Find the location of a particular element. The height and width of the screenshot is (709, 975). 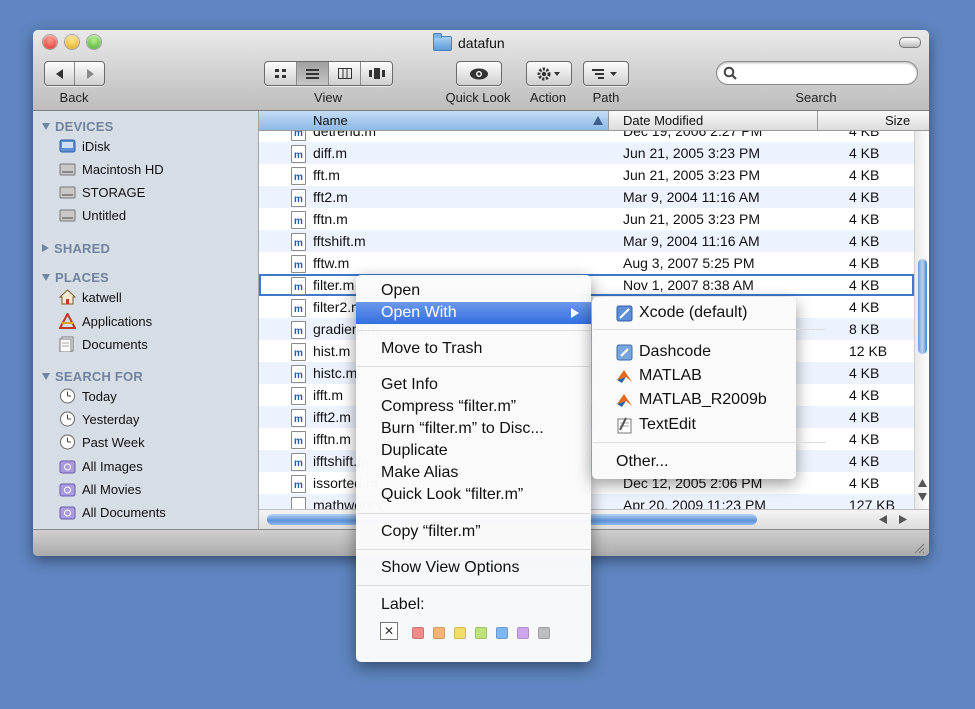

action-group is located at coordinates (549, 73).